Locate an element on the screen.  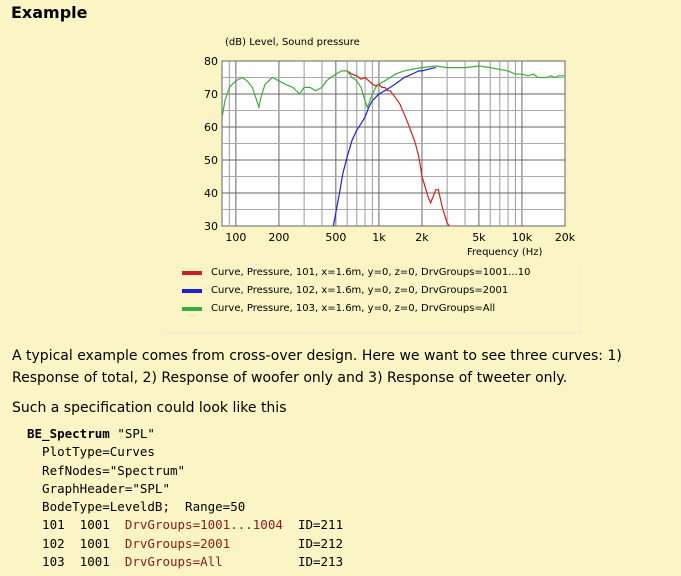
legend-swatch-blue is located at coordinates (192, 290).